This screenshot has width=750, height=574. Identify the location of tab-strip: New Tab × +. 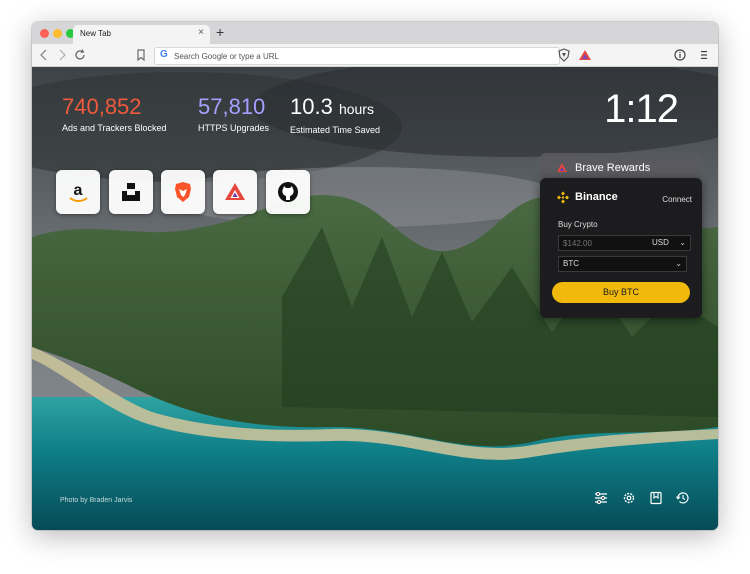
(375, 33).